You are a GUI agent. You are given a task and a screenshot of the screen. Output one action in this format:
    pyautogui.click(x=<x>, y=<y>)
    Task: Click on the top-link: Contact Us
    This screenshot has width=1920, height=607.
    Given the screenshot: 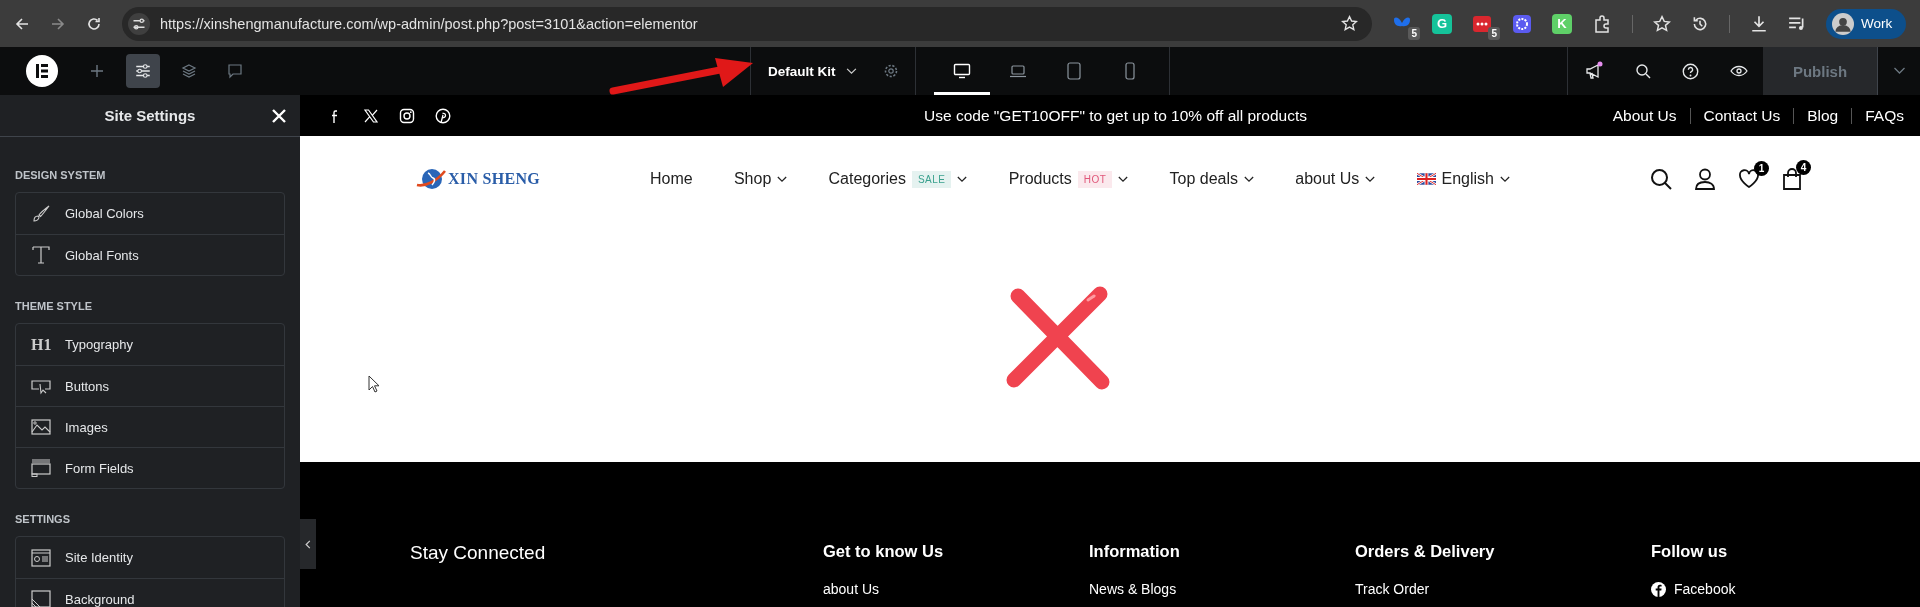 What is the action you would take?
    pyautogui.click(x=1742, y=115)
    